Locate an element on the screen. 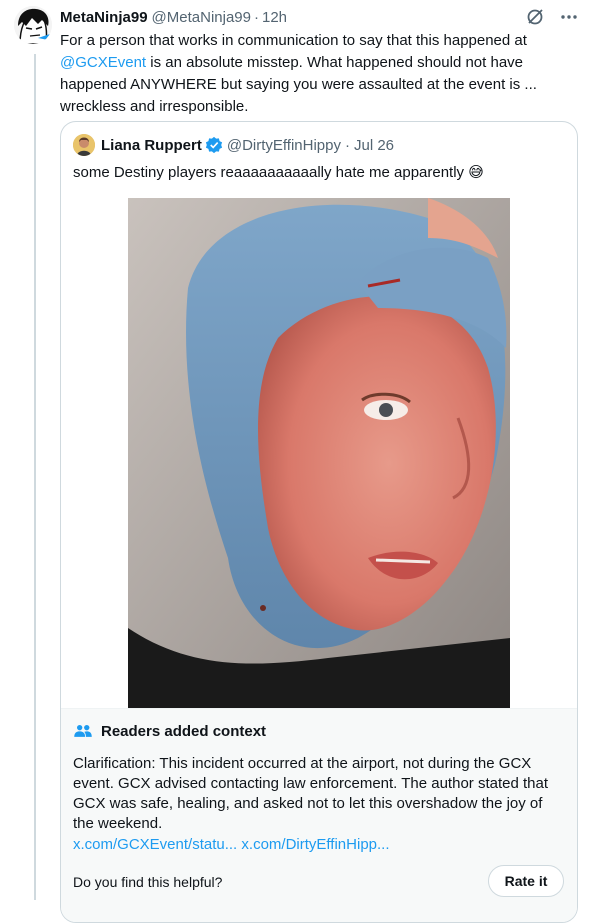 The width and height of the screenshot is (596, 923). verified-icon is located at coordinates (213, 145).